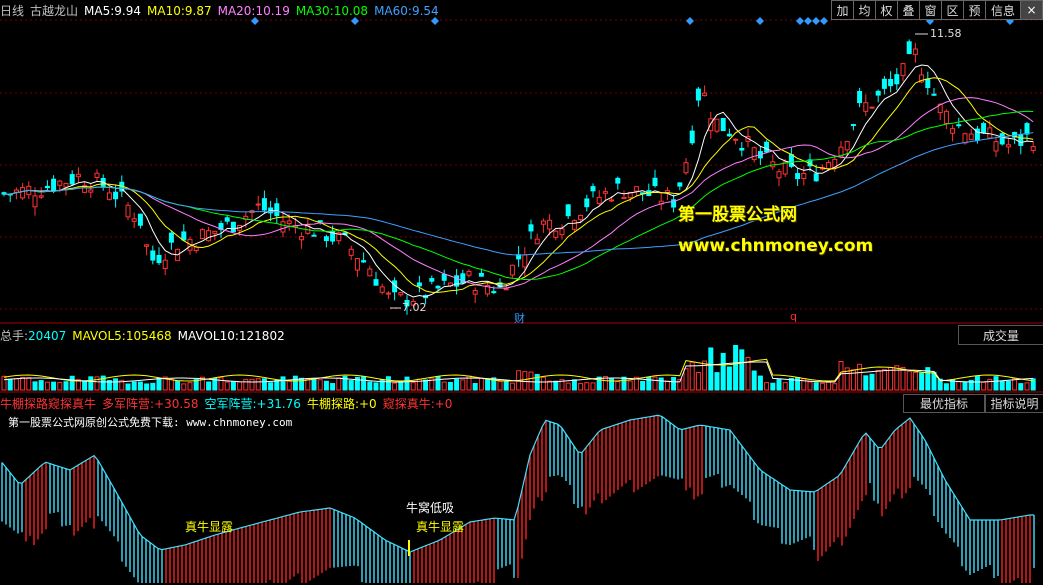  I want to click on toolbar-button-info: 信息, so click(1003, 10).